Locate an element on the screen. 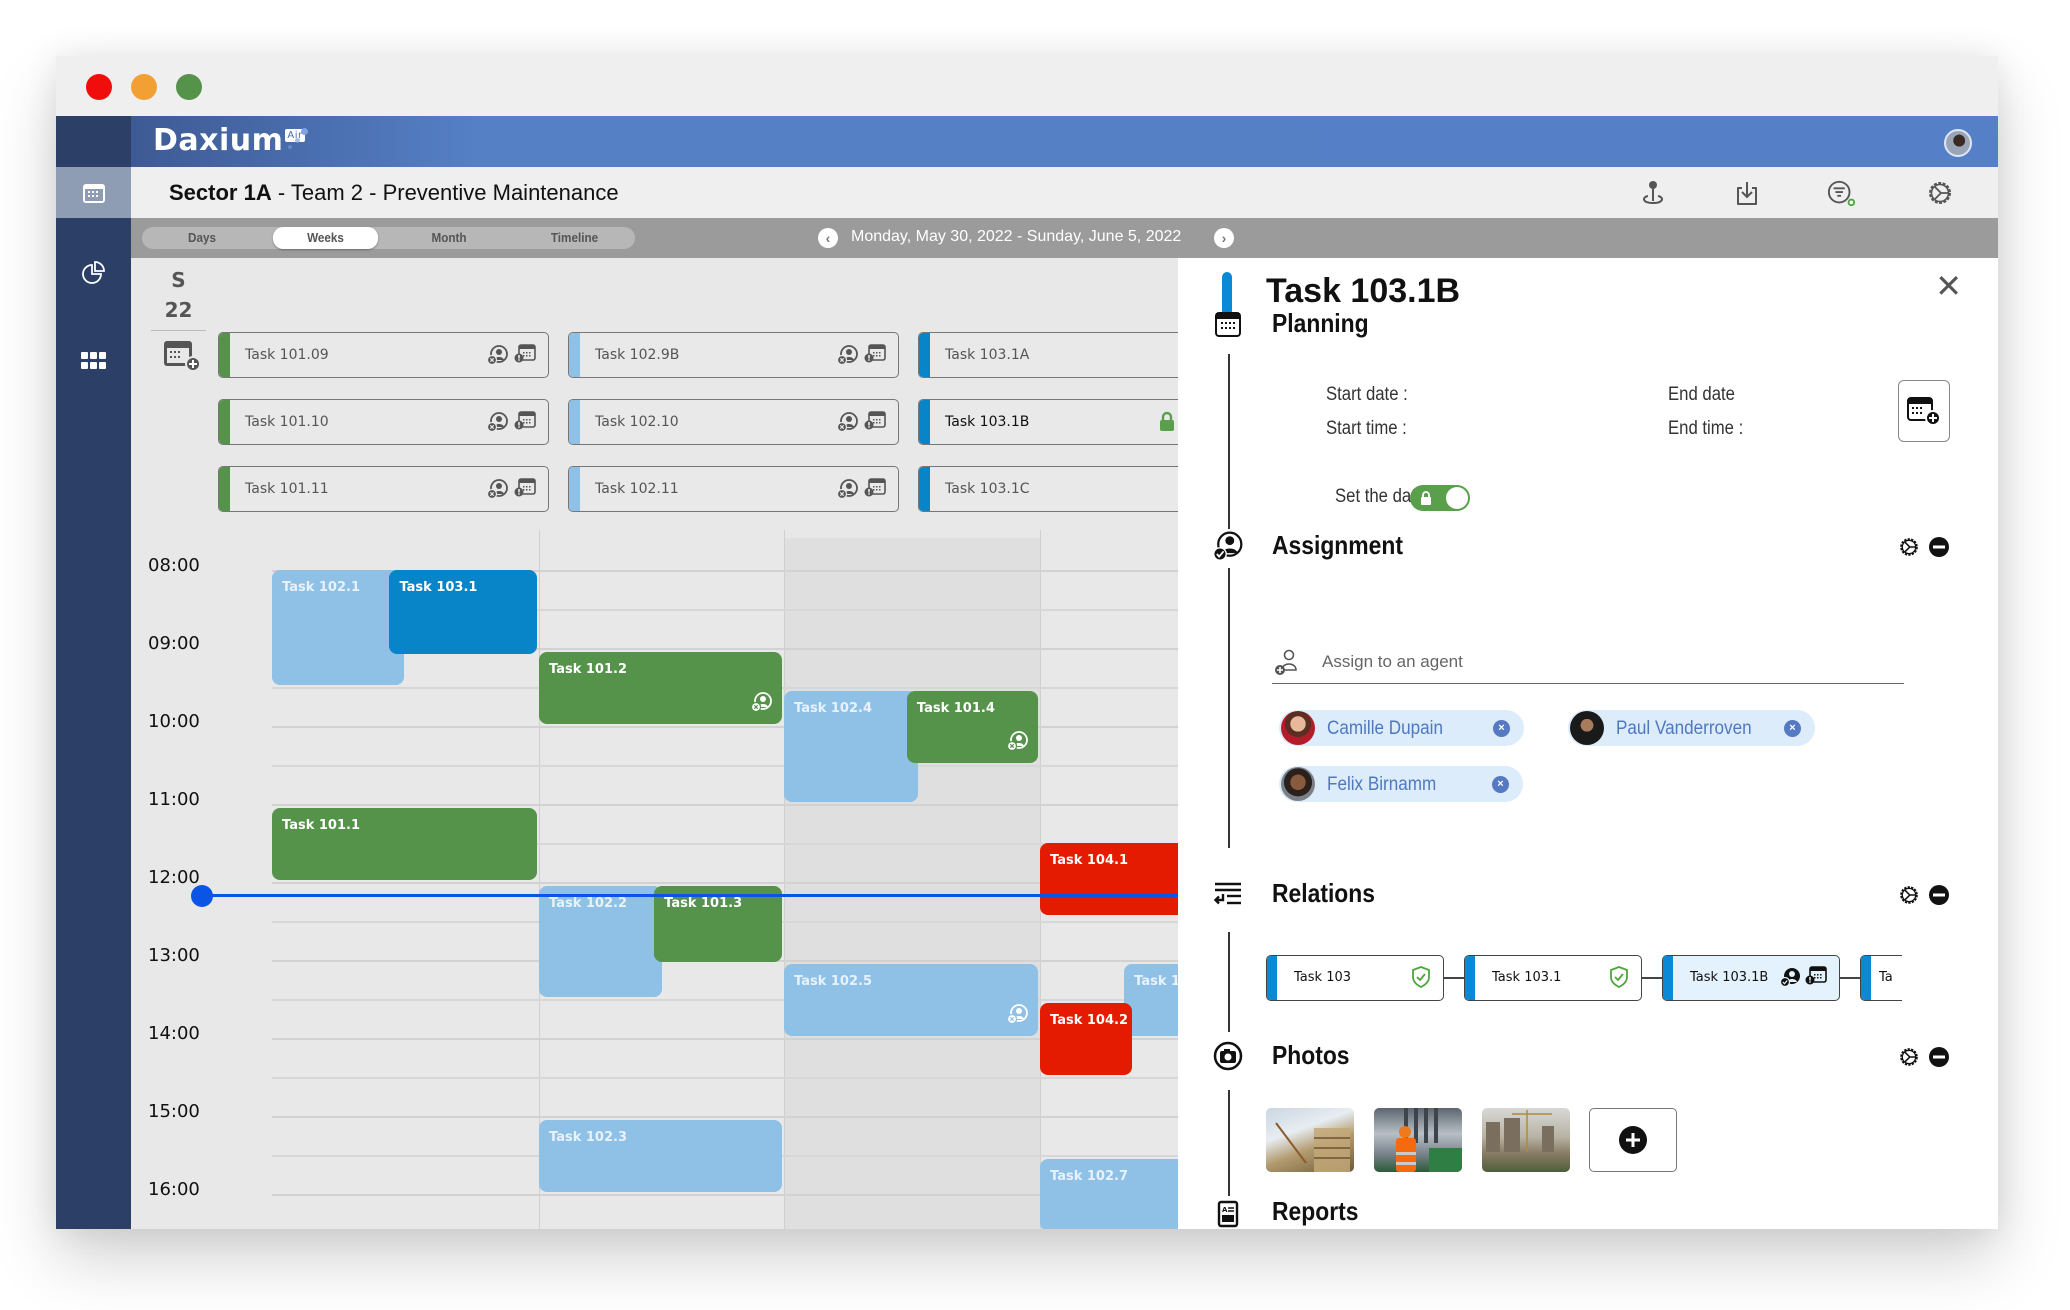  previous-week-button: ‹ is located at coordinates (828, 238).